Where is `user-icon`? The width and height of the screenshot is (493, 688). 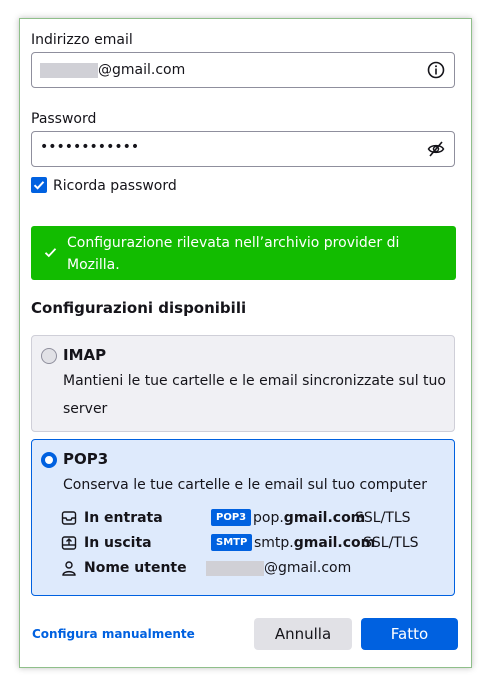 user-icon is located at coordinates (69, 568).